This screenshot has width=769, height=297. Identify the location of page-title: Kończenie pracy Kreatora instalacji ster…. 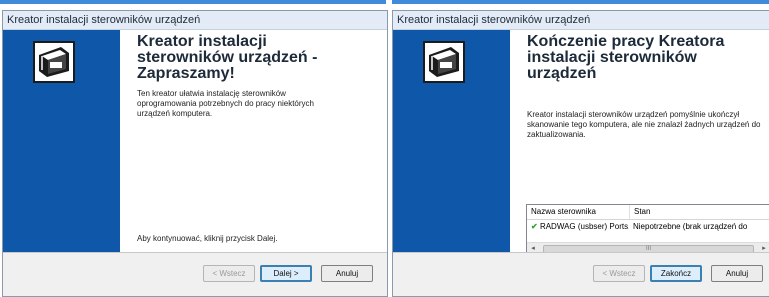
(626, 57).